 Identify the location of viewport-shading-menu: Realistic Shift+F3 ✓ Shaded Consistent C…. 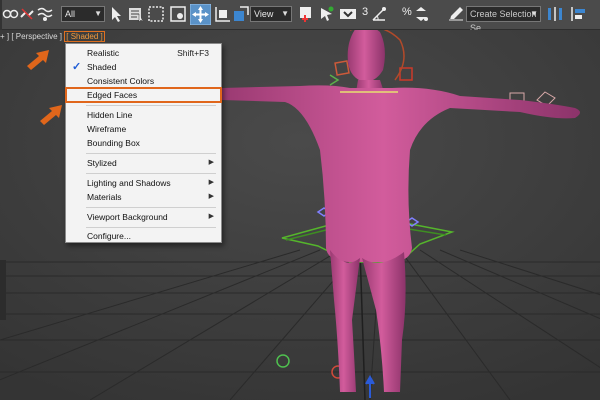
(143, 143).